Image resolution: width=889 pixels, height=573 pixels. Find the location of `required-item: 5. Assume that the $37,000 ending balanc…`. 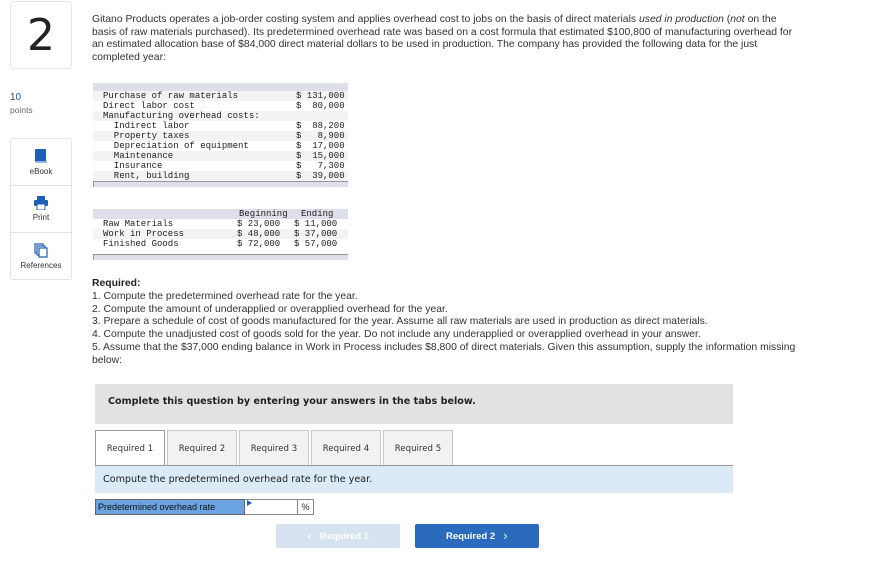

required-item: 5. Assume that the $37,000 ending balanc… is located at coordinates (444, 353).